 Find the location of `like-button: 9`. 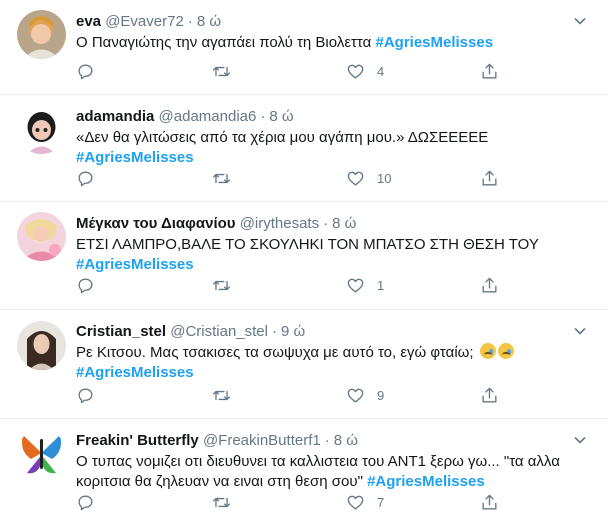

like-button: 9 is located at coordinates (365, 395).